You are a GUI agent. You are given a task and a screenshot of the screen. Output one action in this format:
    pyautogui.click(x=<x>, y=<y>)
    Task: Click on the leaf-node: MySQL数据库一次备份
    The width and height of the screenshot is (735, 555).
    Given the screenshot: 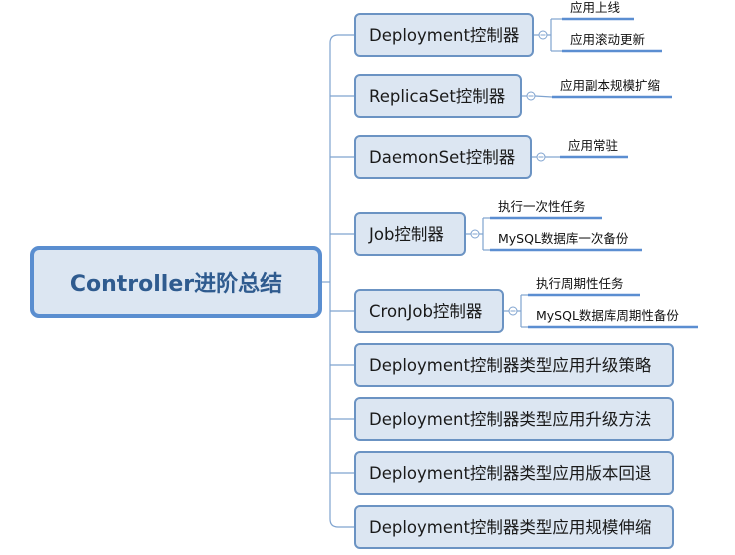 What is the action you would take?
    pyautogui.click(x=566, y=241)
    